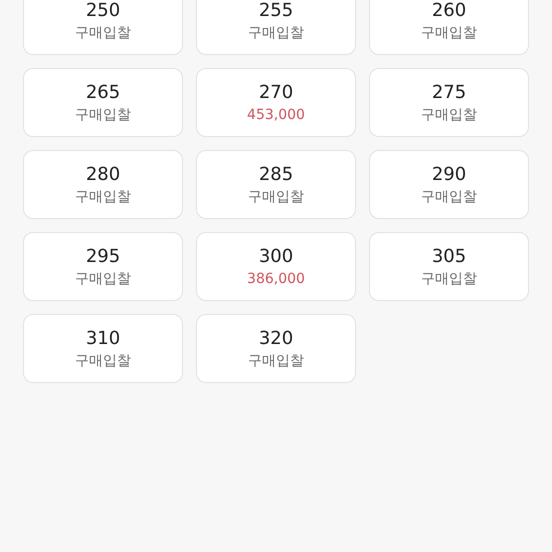 Image resolution: width=552 pixels, height=552 pixels. I want to click on size-option: 295 구매입찰, so click(103, 266).